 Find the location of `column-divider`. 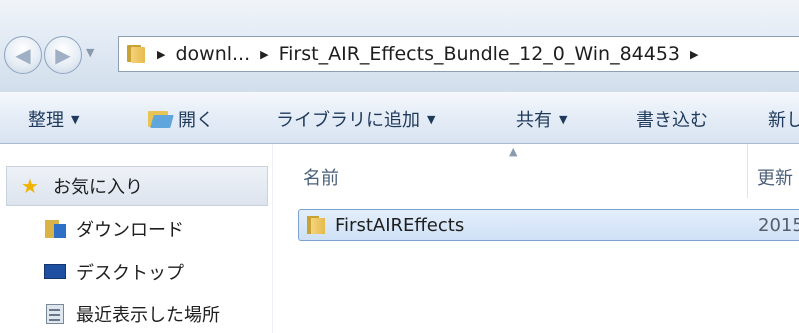

column-divider is located at coordinates (747, 171).